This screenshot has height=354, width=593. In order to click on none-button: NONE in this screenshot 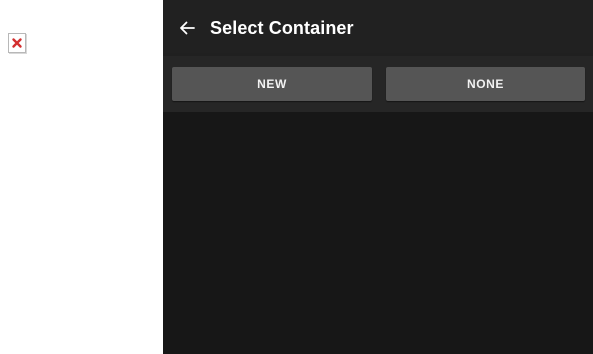, I will do `click(485, 84)`.